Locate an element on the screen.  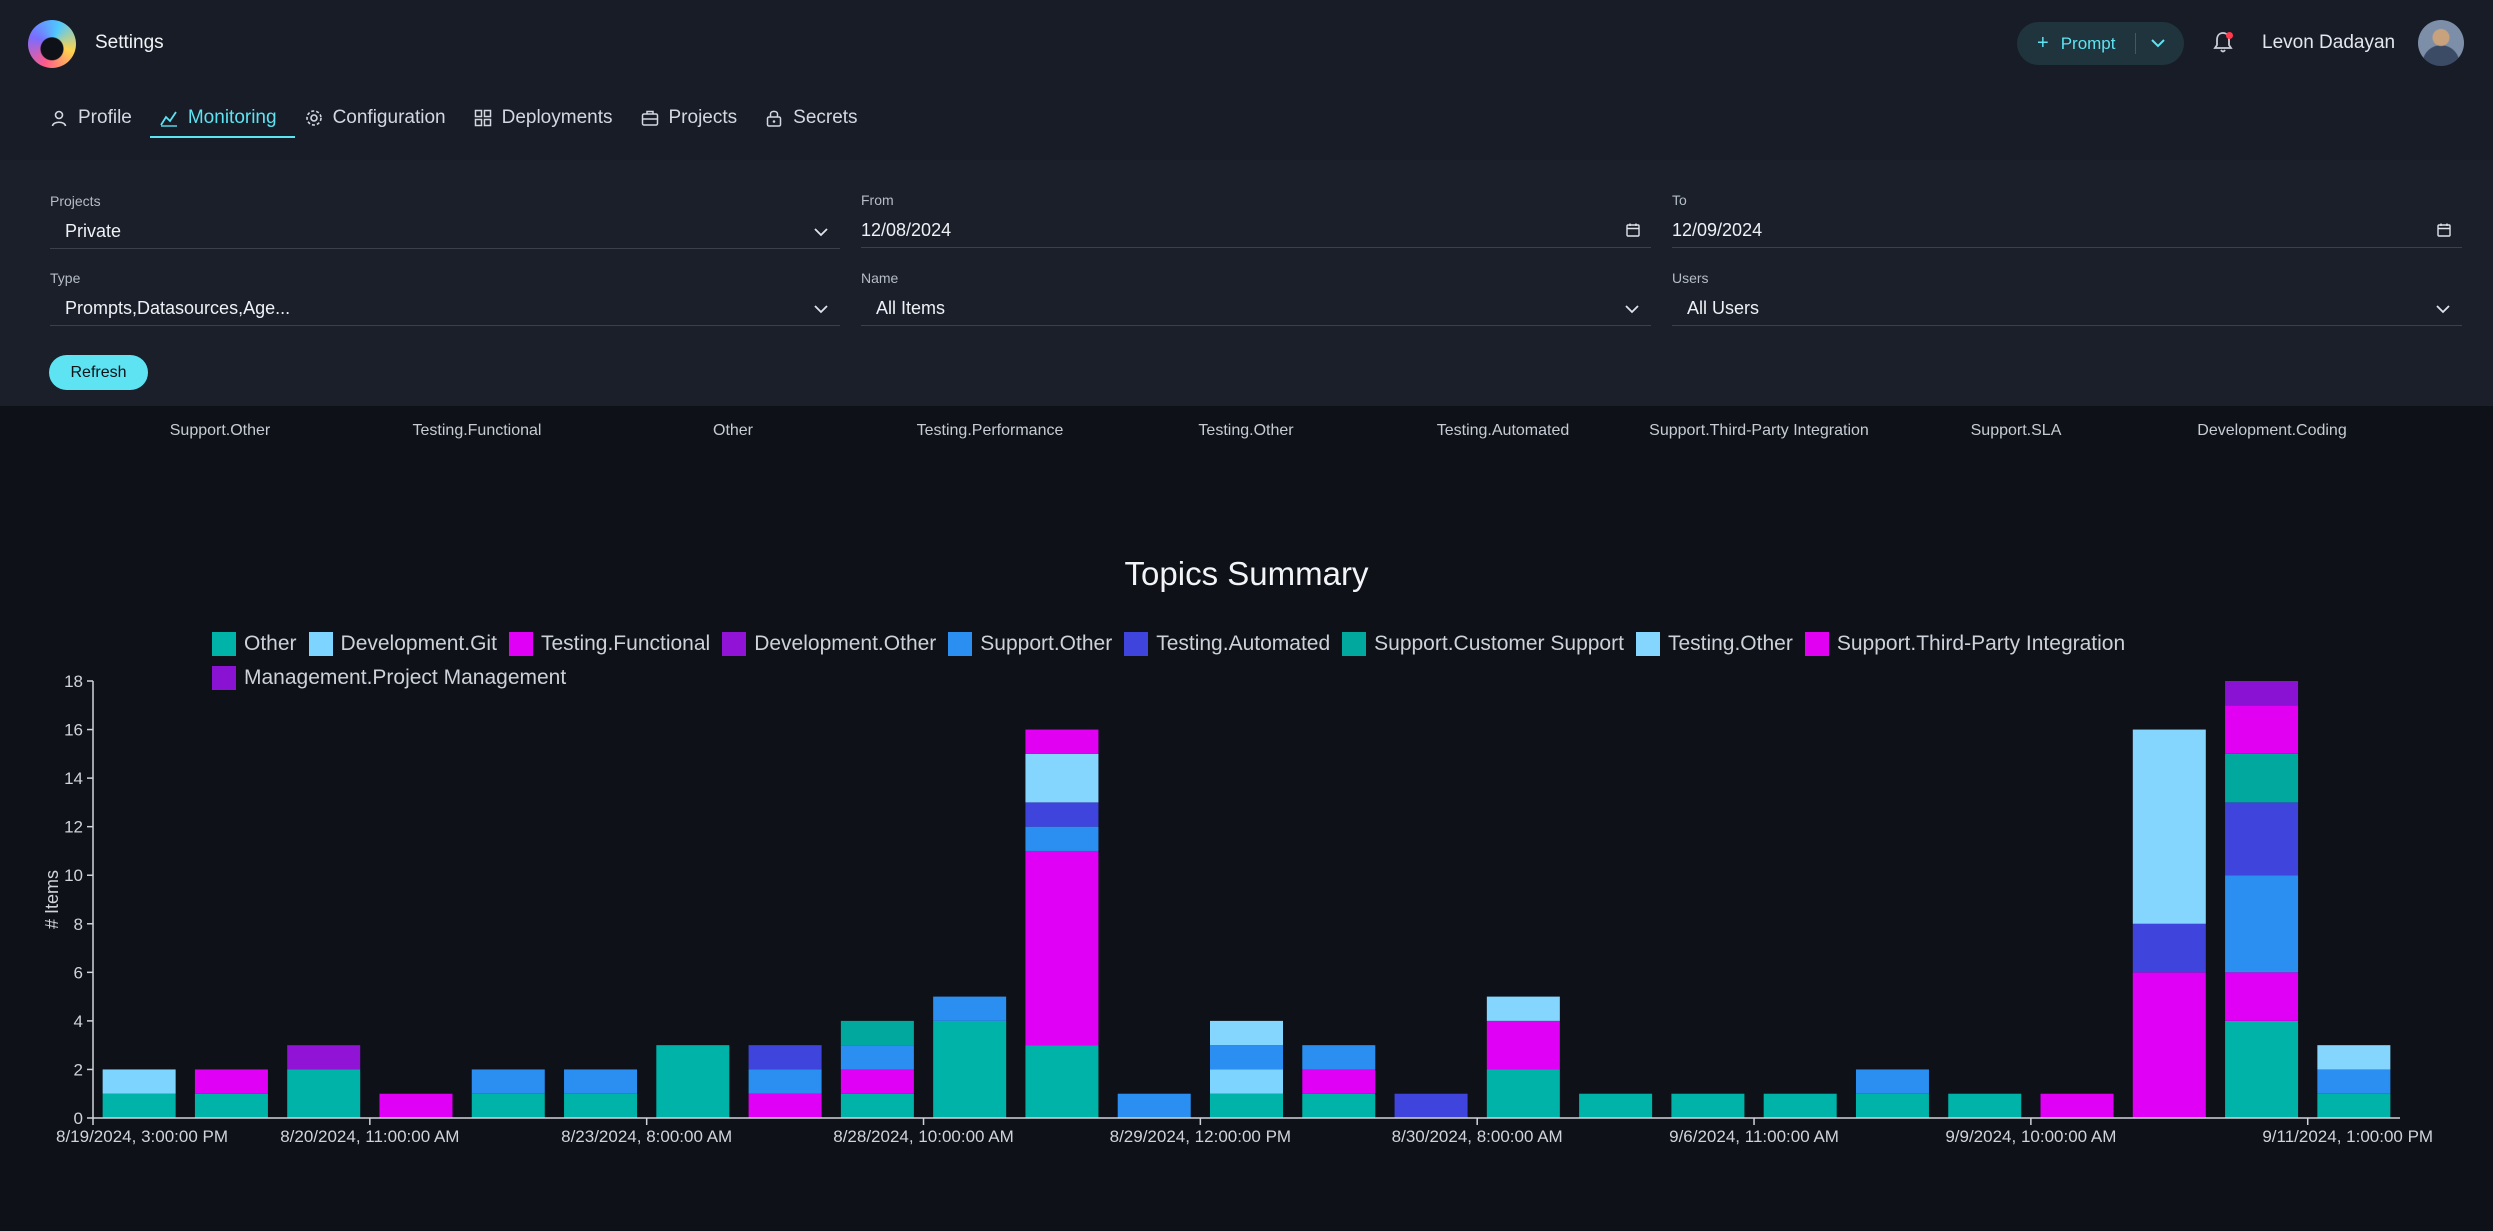
x-tick-label: 8/19/2024, 3:00:00 PM is located at coordinates (142, 1136).